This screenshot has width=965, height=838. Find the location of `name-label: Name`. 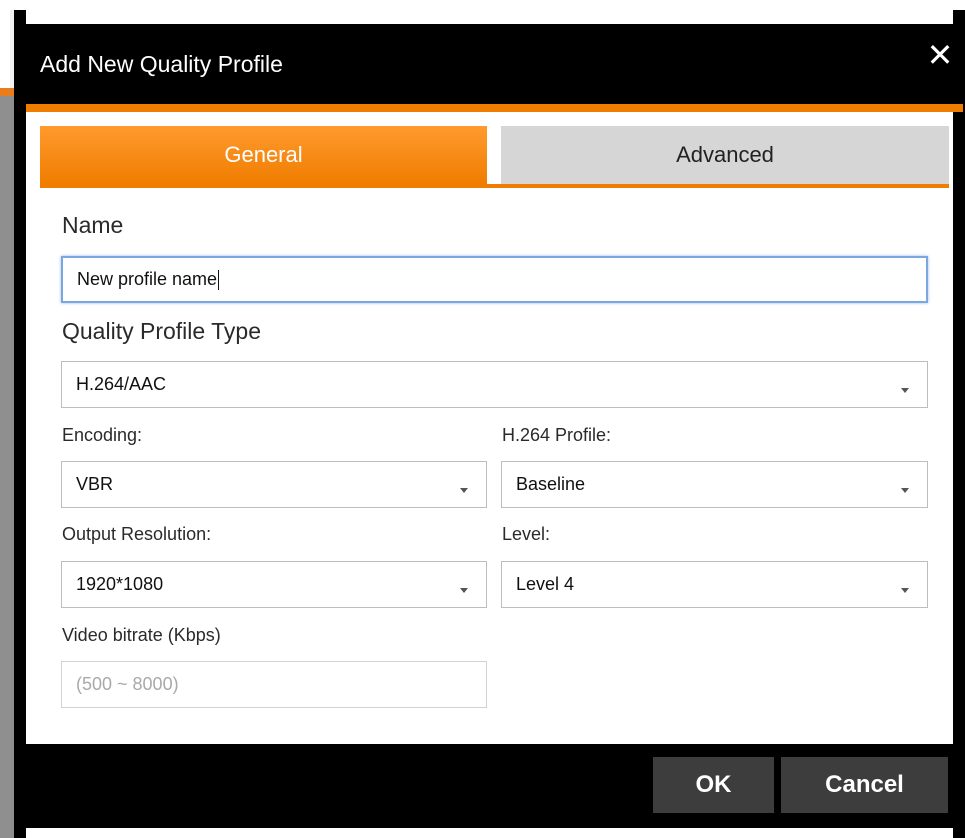

name-label: Name is located at coordinates (93, 225).